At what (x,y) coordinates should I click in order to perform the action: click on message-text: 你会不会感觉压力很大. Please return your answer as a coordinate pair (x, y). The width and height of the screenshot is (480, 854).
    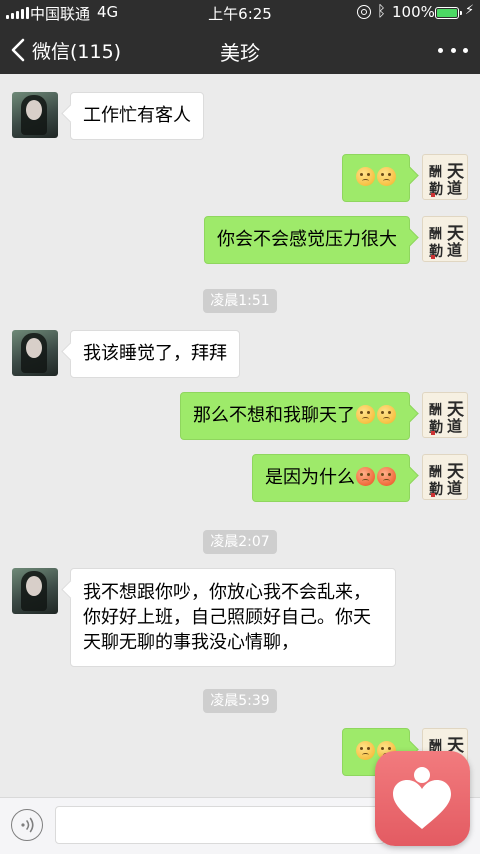
    Looking at the image, I should click on (307, 239).